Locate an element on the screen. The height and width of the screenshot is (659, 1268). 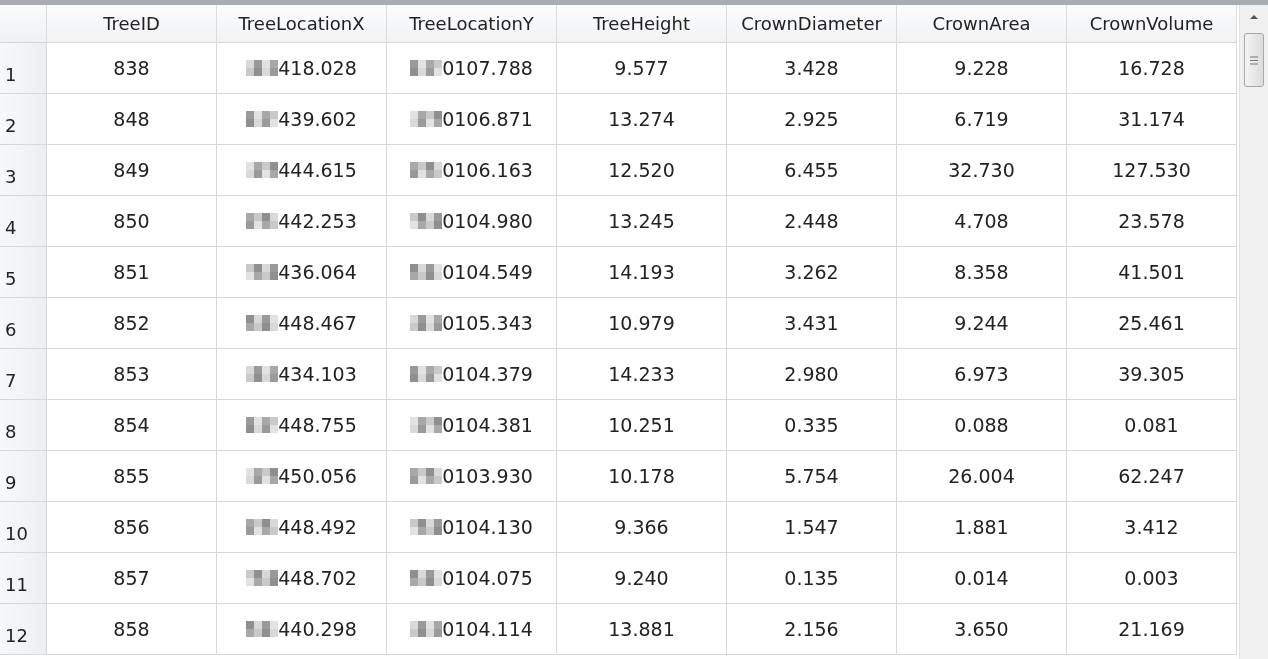
table-cell: 856 is located at coordinates (131, 527).